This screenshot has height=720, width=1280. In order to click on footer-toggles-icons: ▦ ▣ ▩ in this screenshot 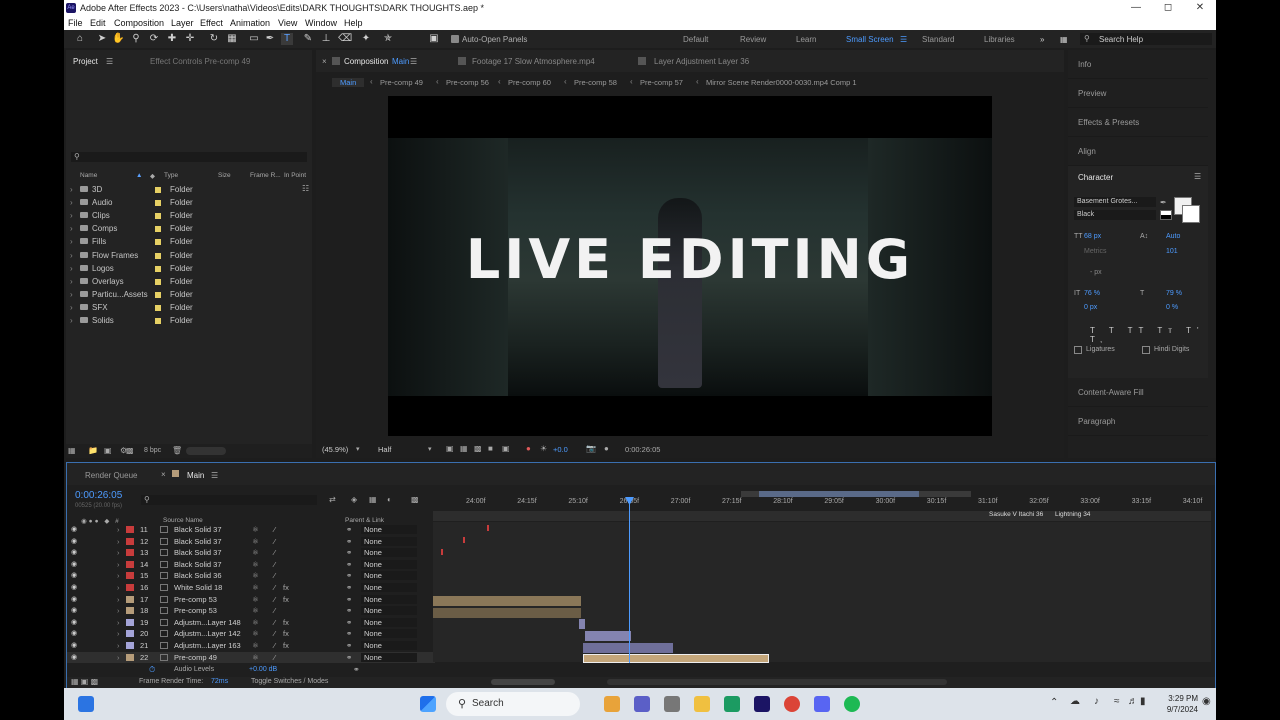, I will do `click(84, 681)`.